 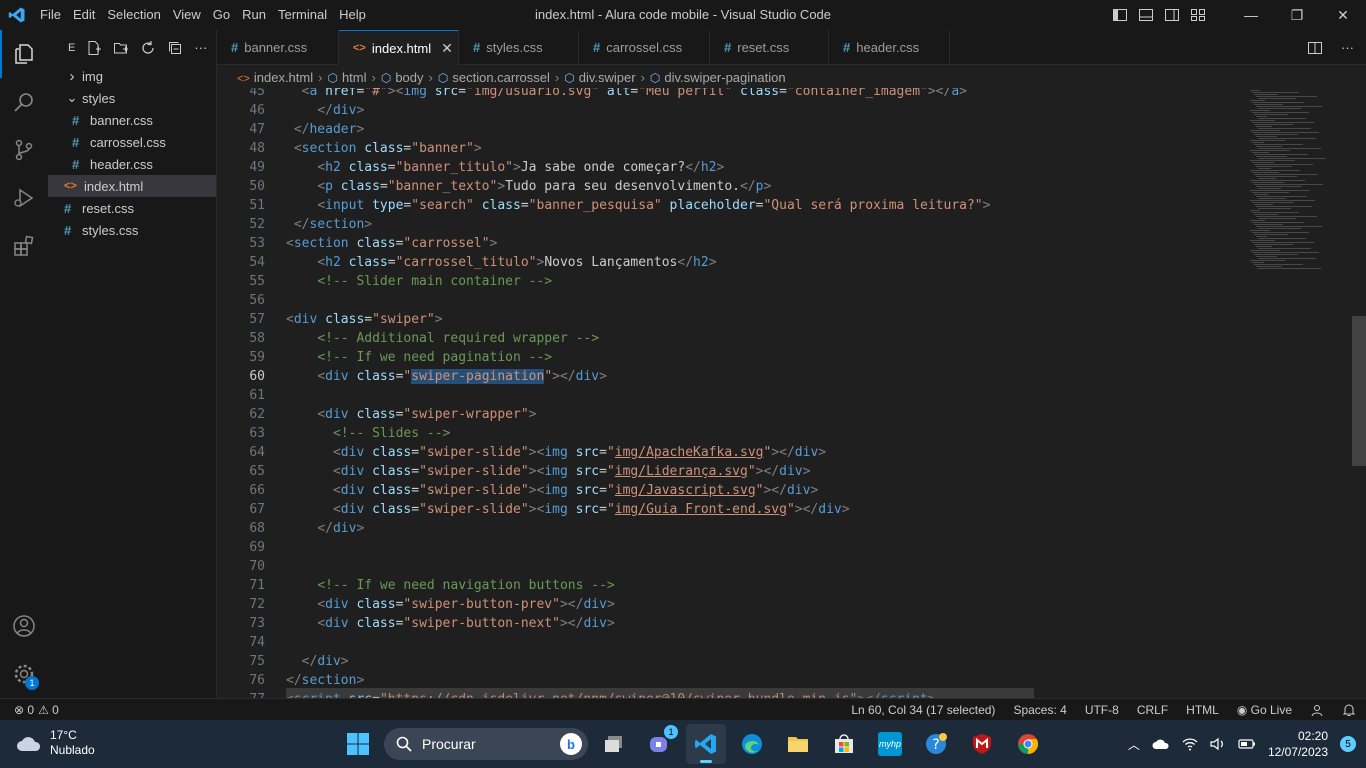 What do you see at coordinates (638, 281) in the screenshot?
I see `code-line: <!-- Slider main container -->` at bounding box center [638, 281].